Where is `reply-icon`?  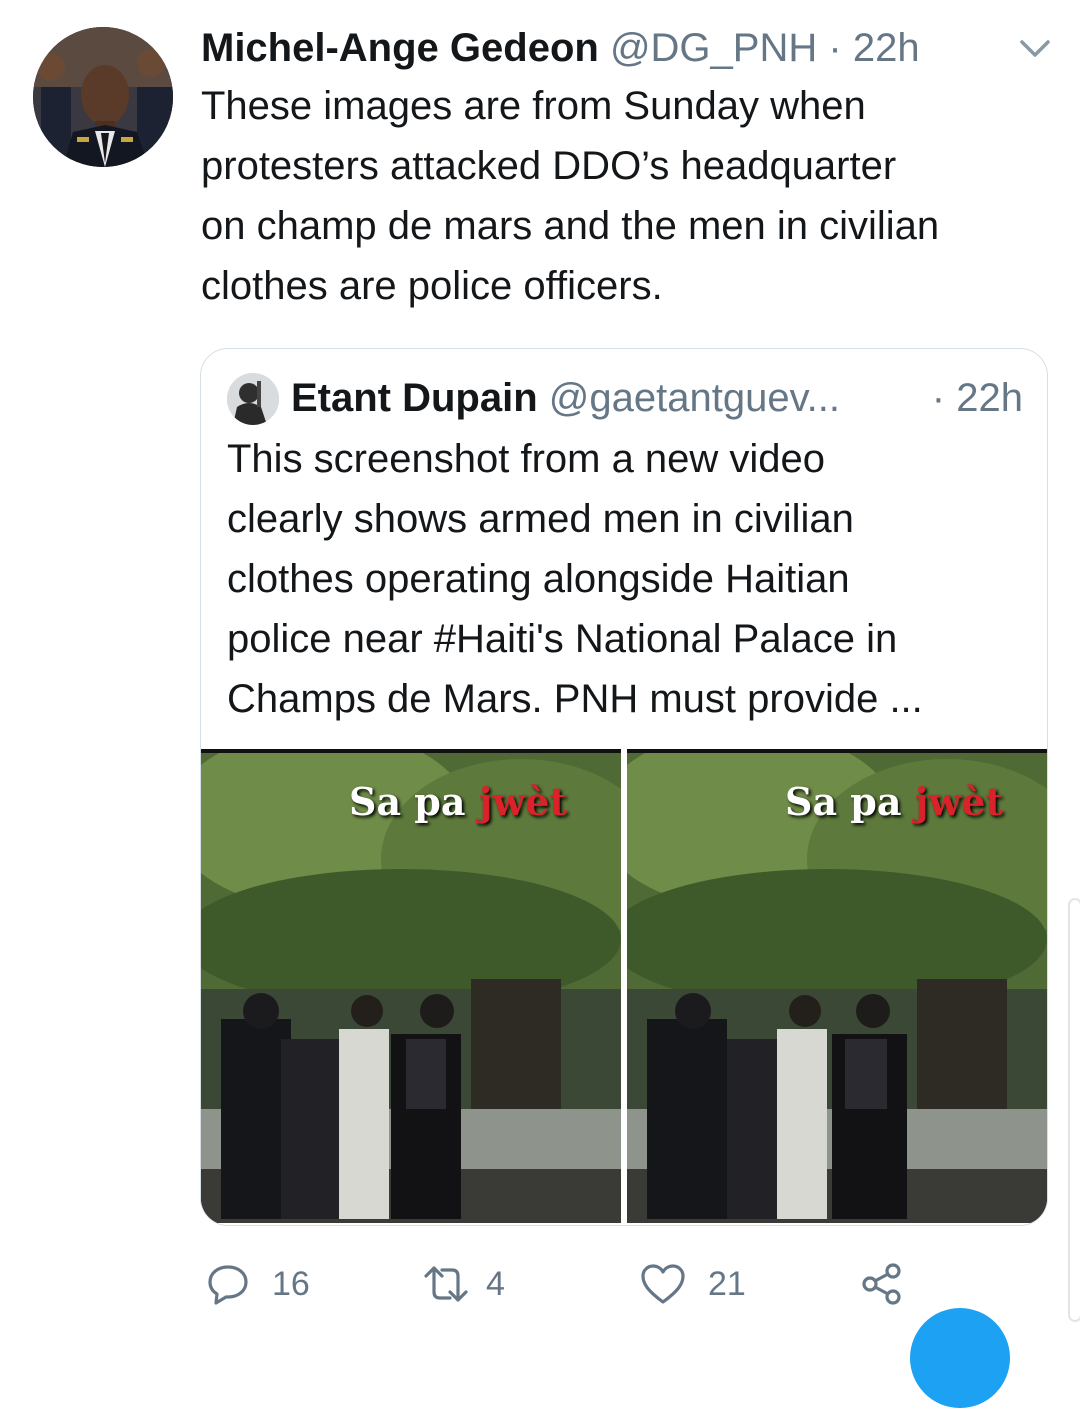
reply-icon is located at coordinates (228, 1284).